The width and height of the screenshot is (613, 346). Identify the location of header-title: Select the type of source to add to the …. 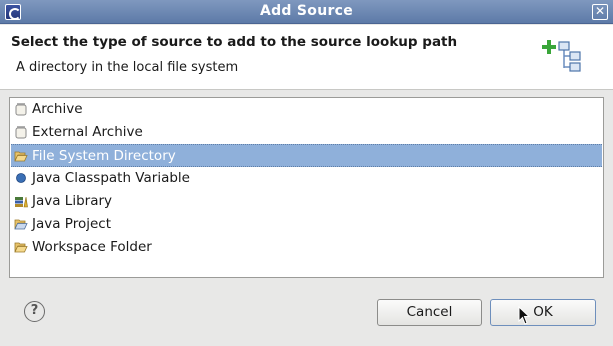
(234, 42).